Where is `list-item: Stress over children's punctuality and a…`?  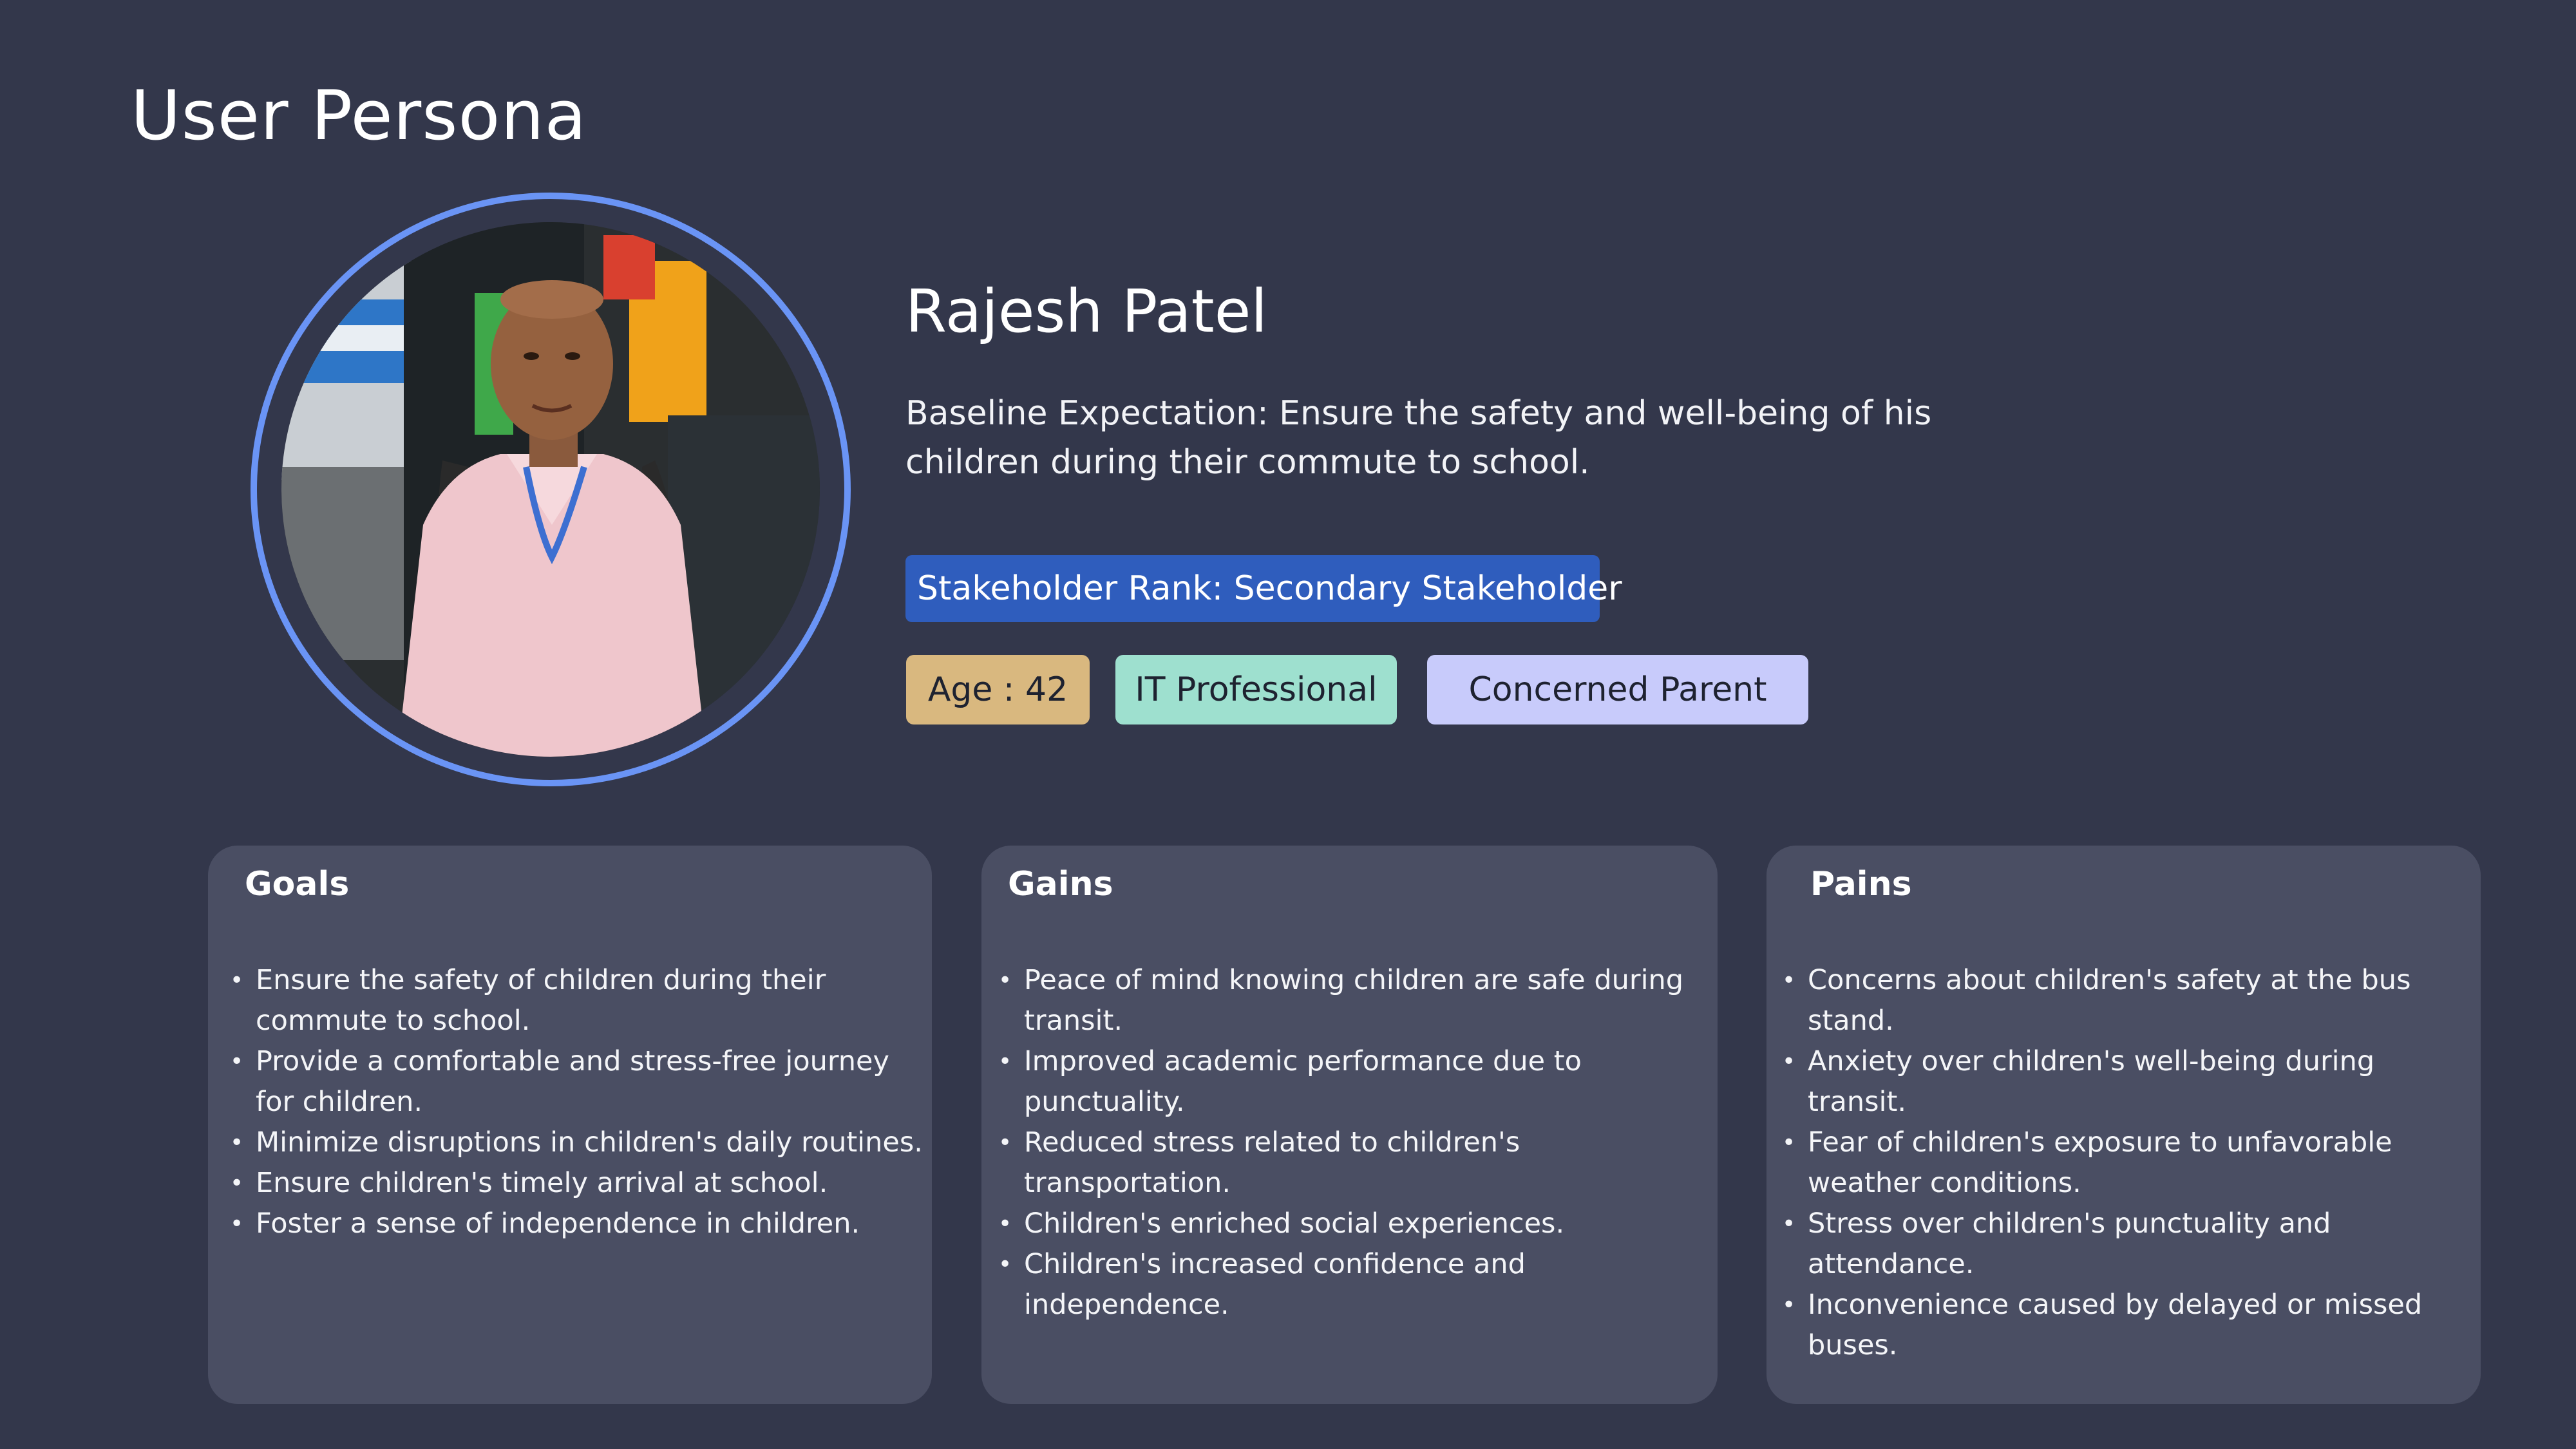
list-item: Stress over children's punctuality and a… is located at coordinates (2131, 1244).